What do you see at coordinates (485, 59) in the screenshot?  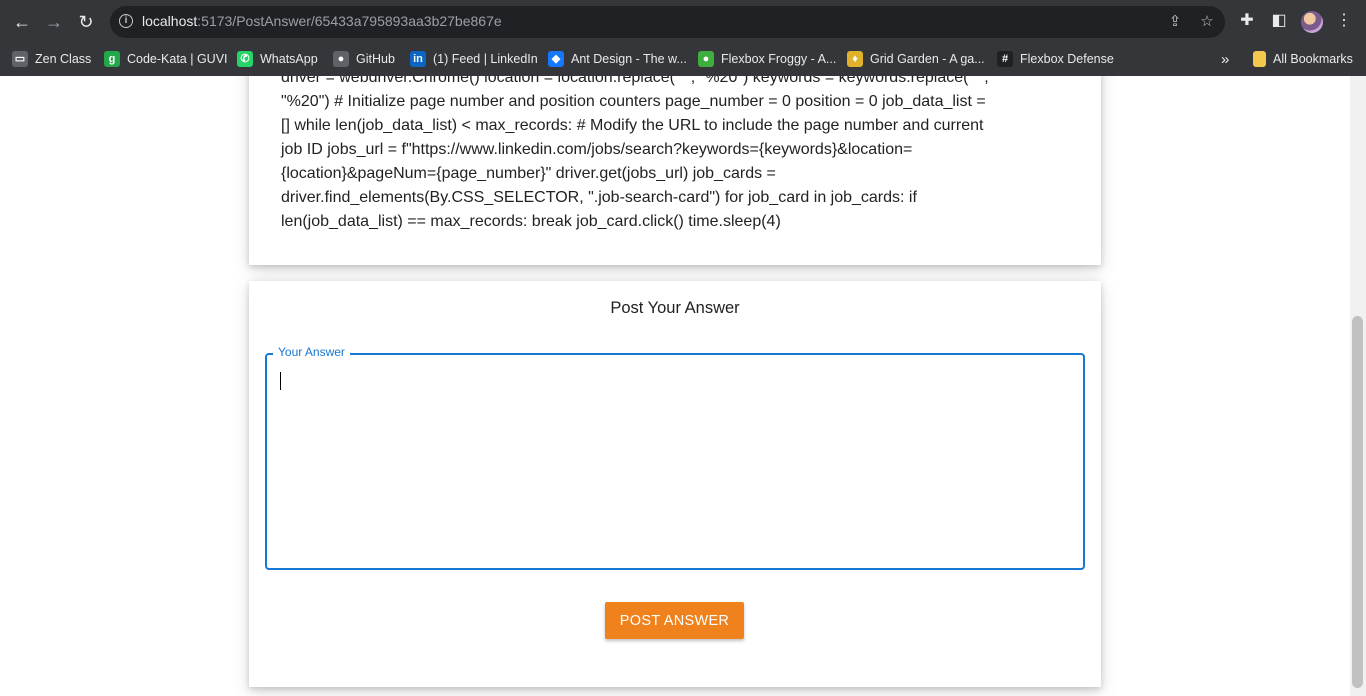 I see `bookmark-label: (1) Feed | LinkedIn` at bounding box center [485, 59].